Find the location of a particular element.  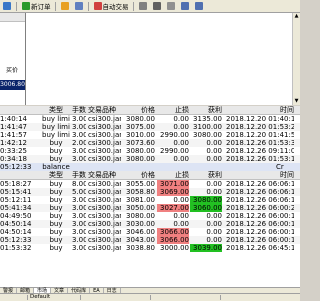

navigator-button is located at coordinates (65, 6).